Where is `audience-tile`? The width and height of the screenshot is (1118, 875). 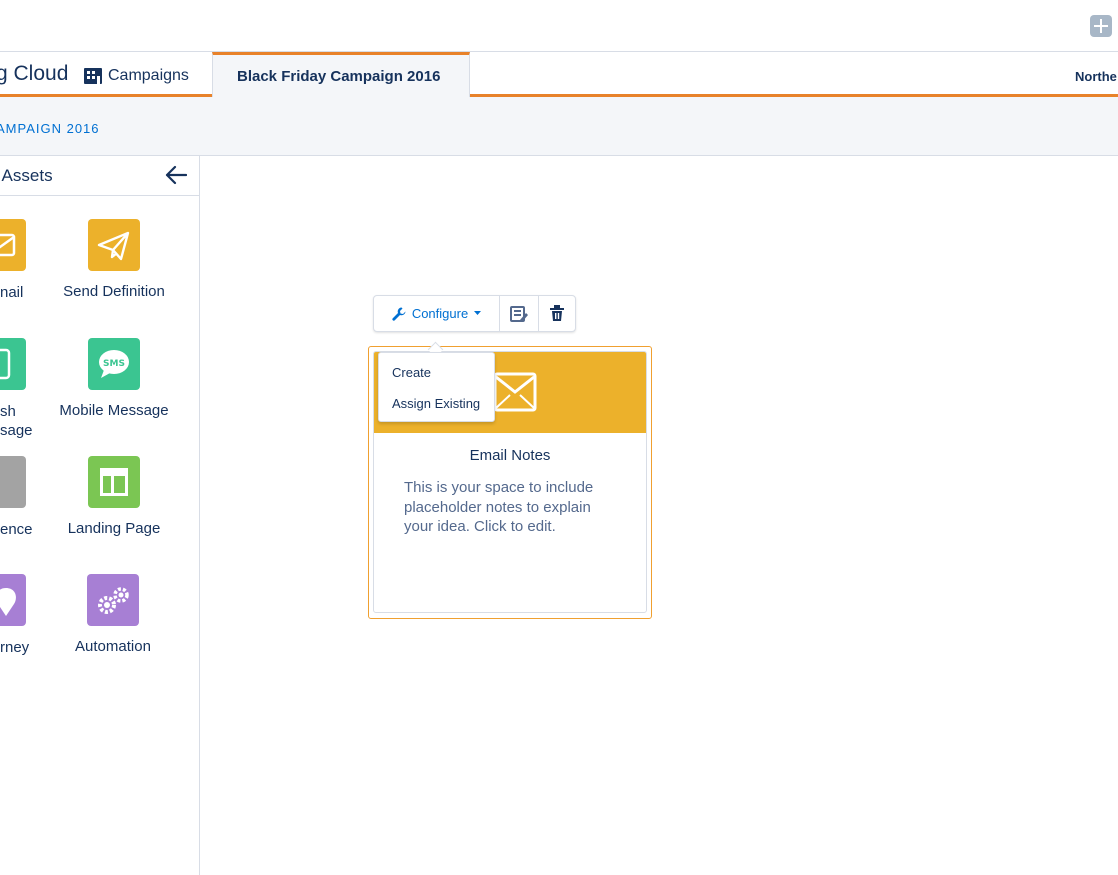 audience-tile is located at coordinates (13, 482).